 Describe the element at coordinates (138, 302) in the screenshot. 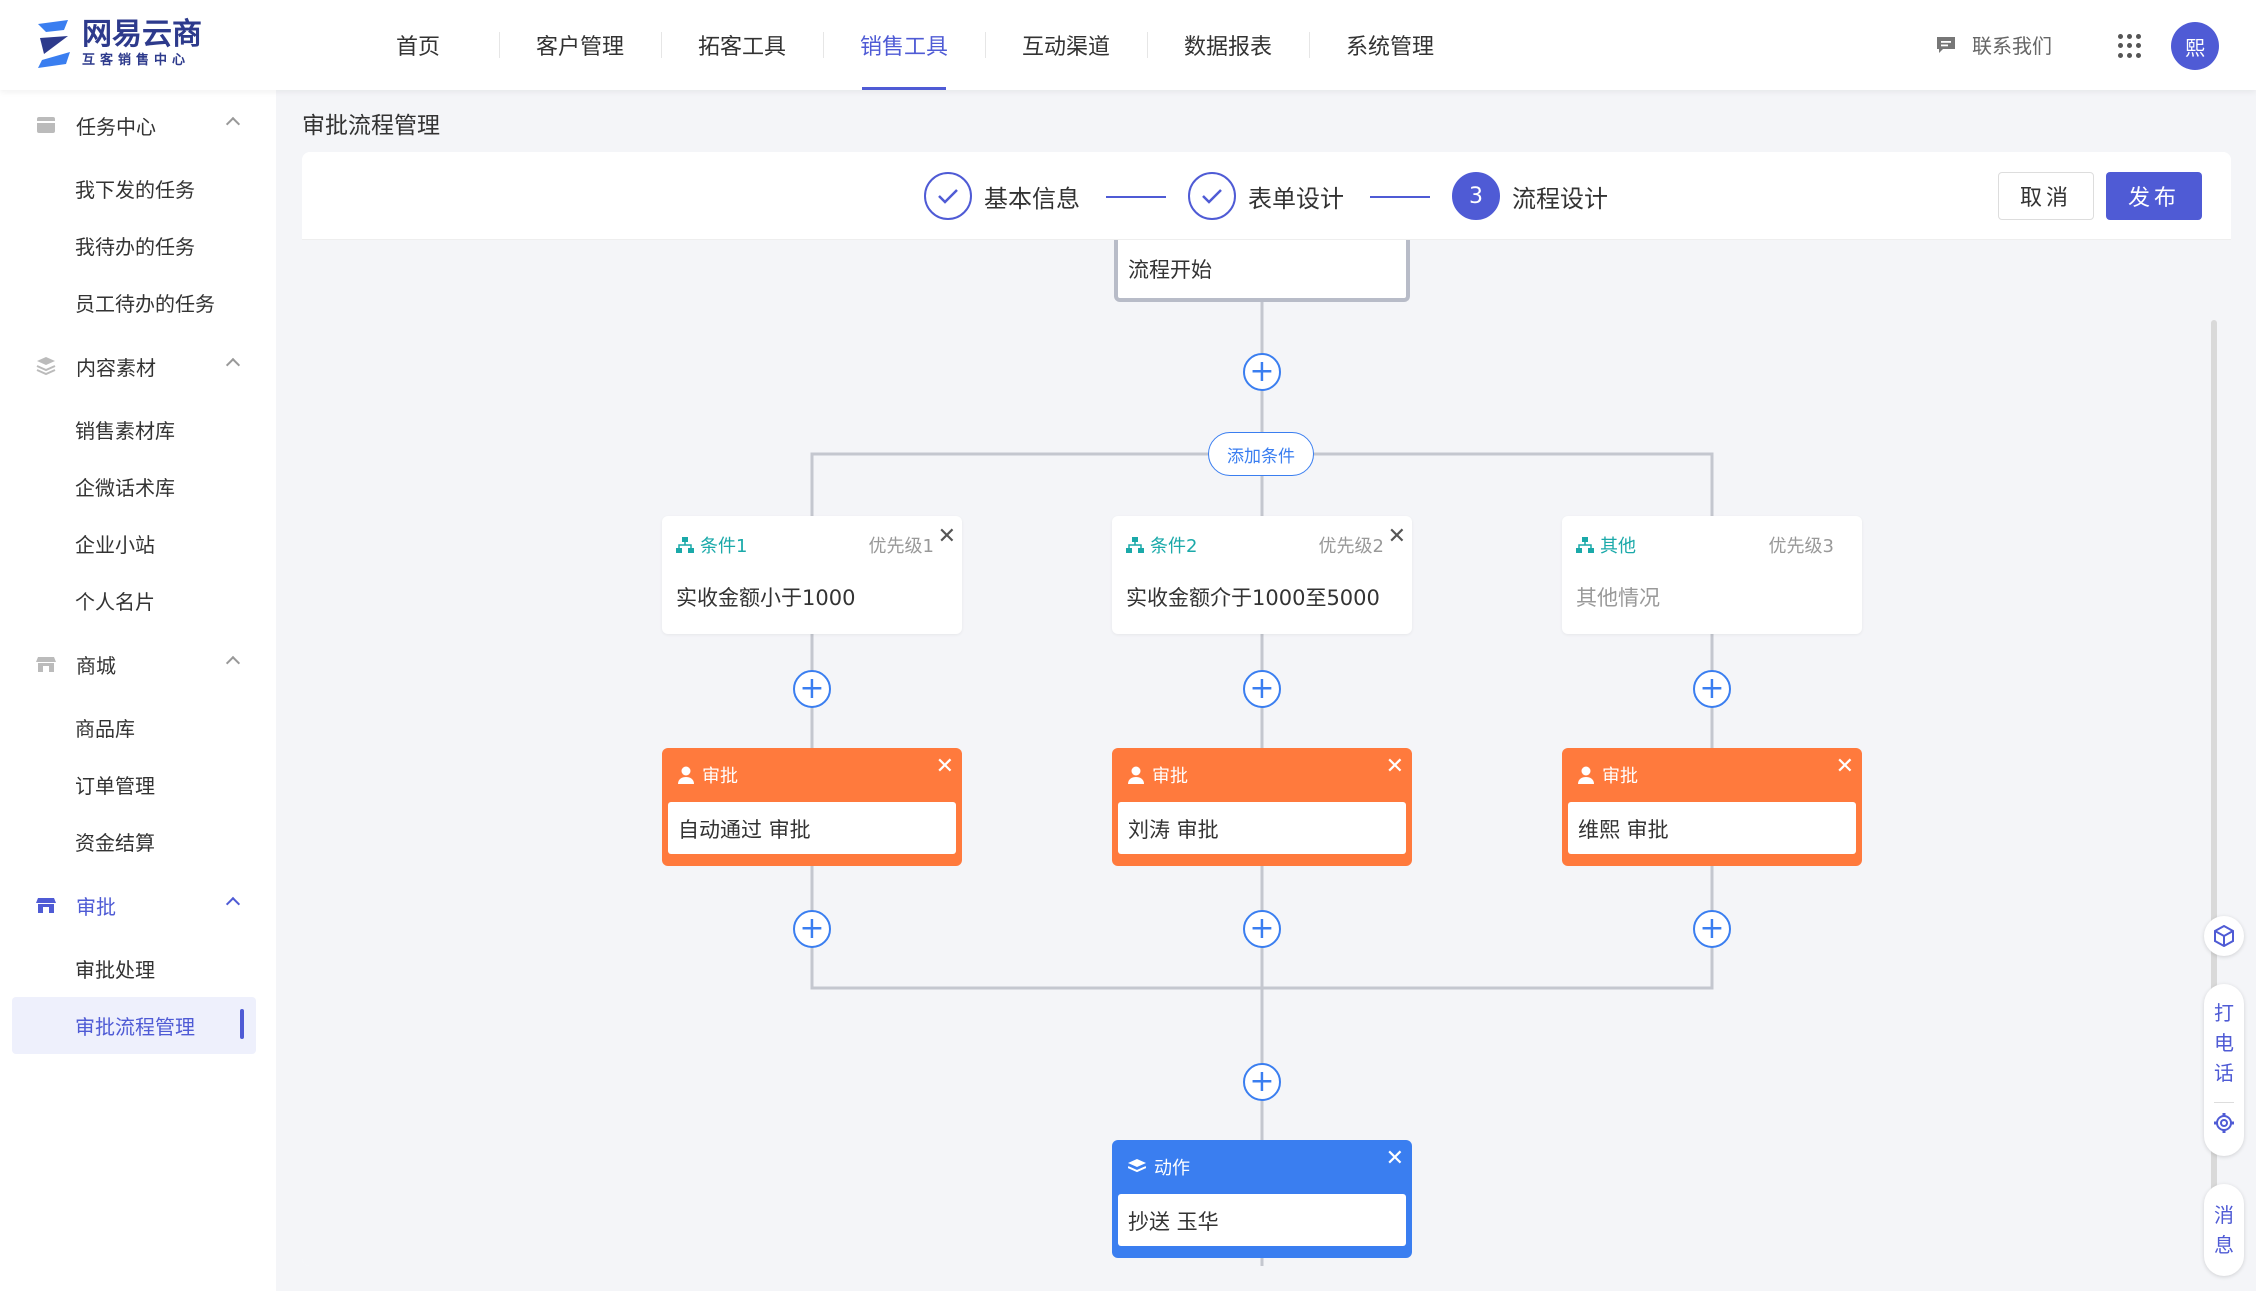

I see `sidebar-item-0-2: 员工待办的任务` at that location.